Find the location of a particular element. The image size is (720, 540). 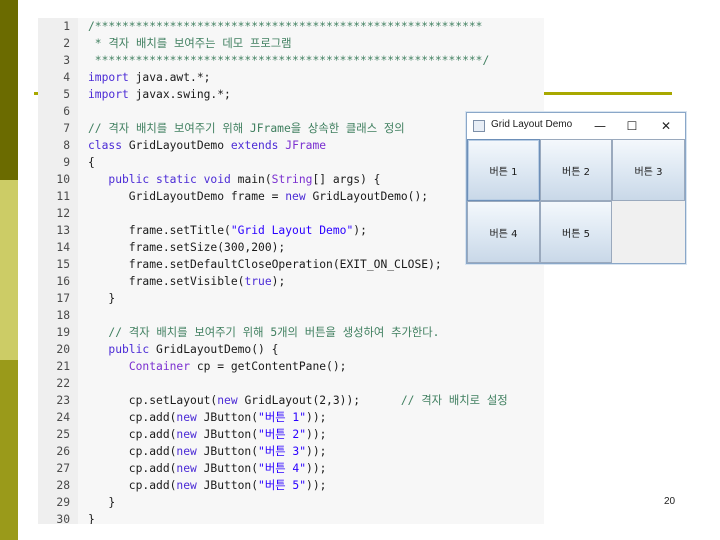

java-app-icon is located at coordinates (479, 126).